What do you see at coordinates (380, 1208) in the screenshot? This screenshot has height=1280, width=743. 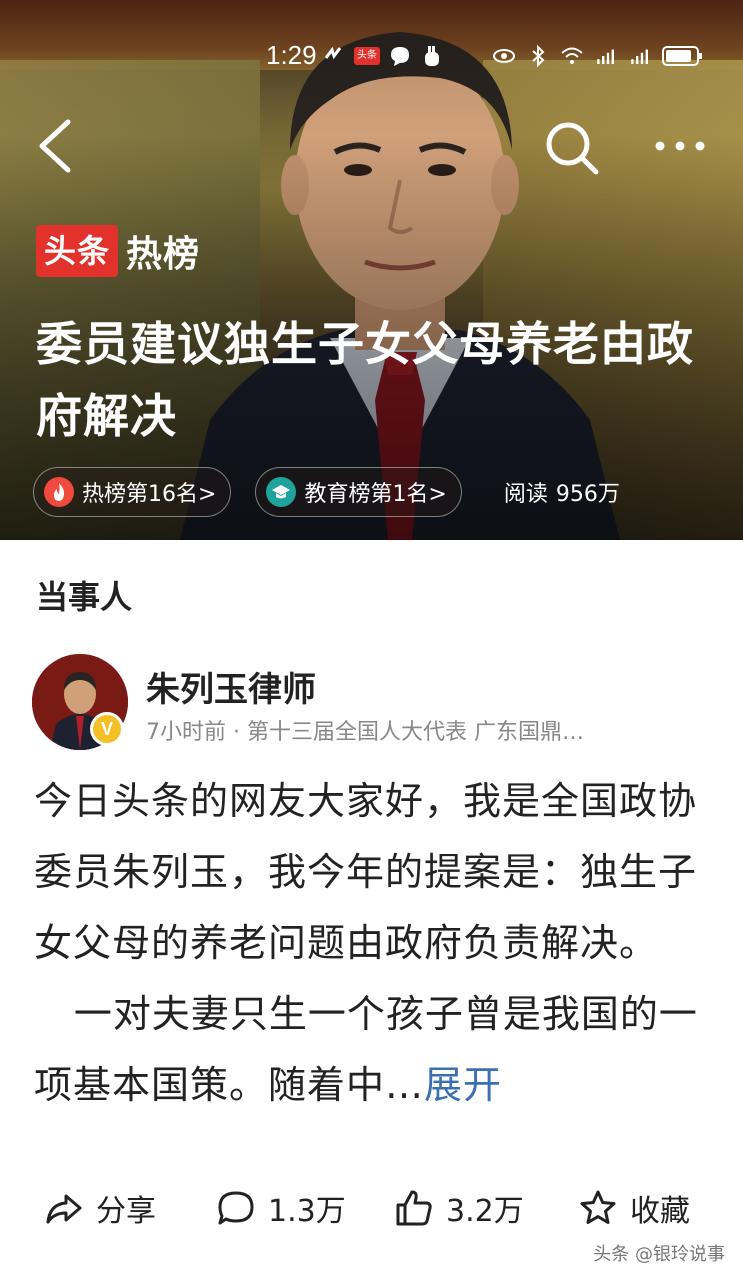 I see `action-bar: 分享 1.3万 3.2万 收藏` at bounding box center [380, 1208].